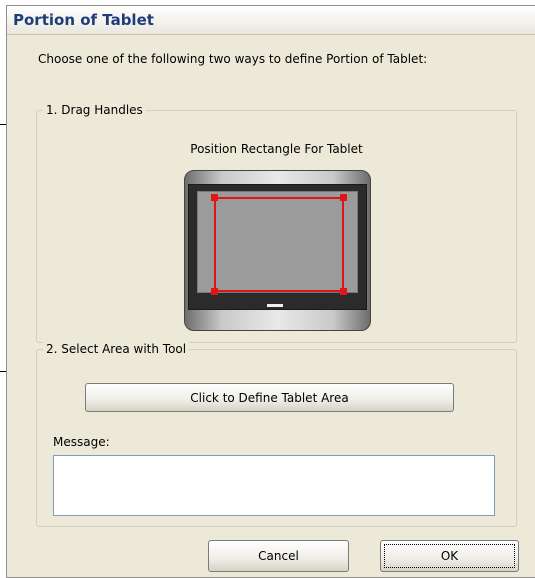  I want to click on cancel-button: Cancel, so click(278, 556).